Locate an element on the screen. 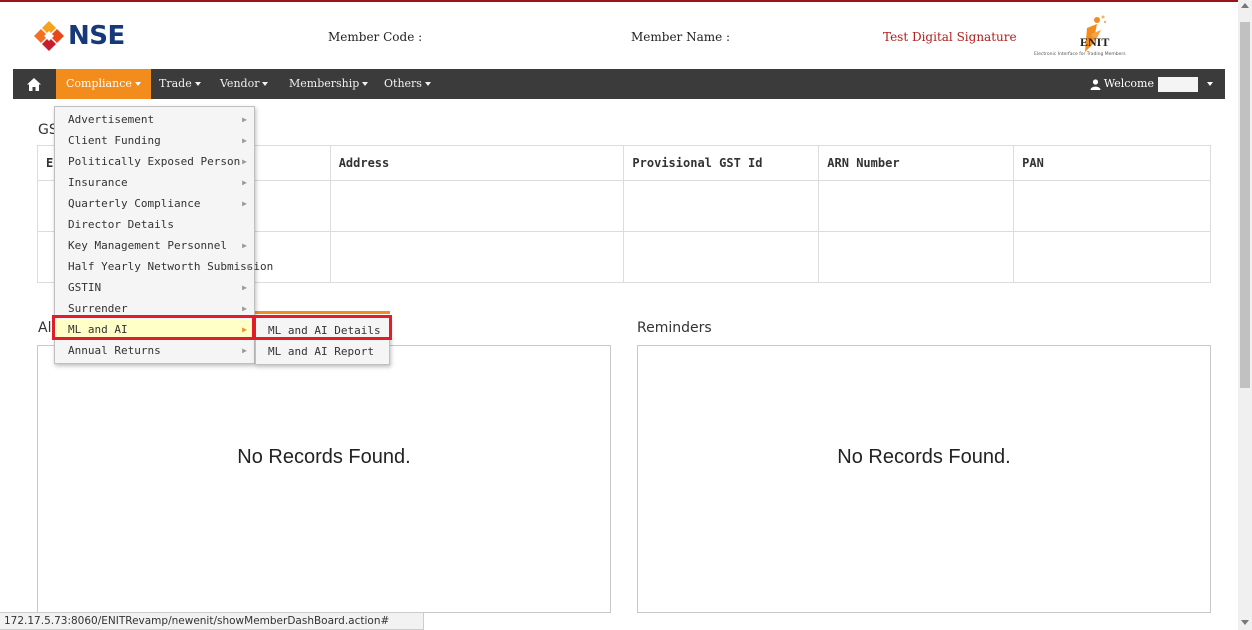 The image size is (1252, 630). panel-accent-strip is located at coordinates (322, 312).